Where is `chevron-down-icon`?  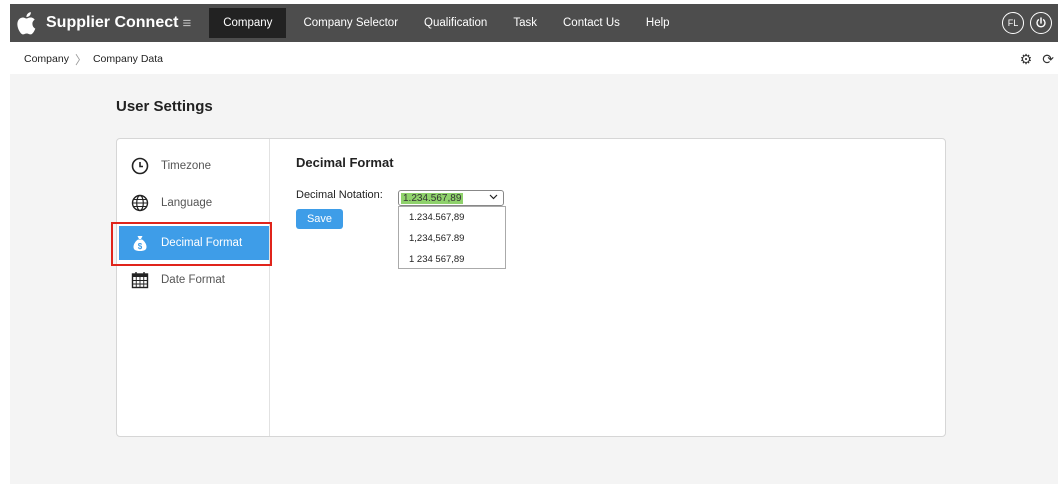 chevron-down-icon is located at coordinates (493, 197).